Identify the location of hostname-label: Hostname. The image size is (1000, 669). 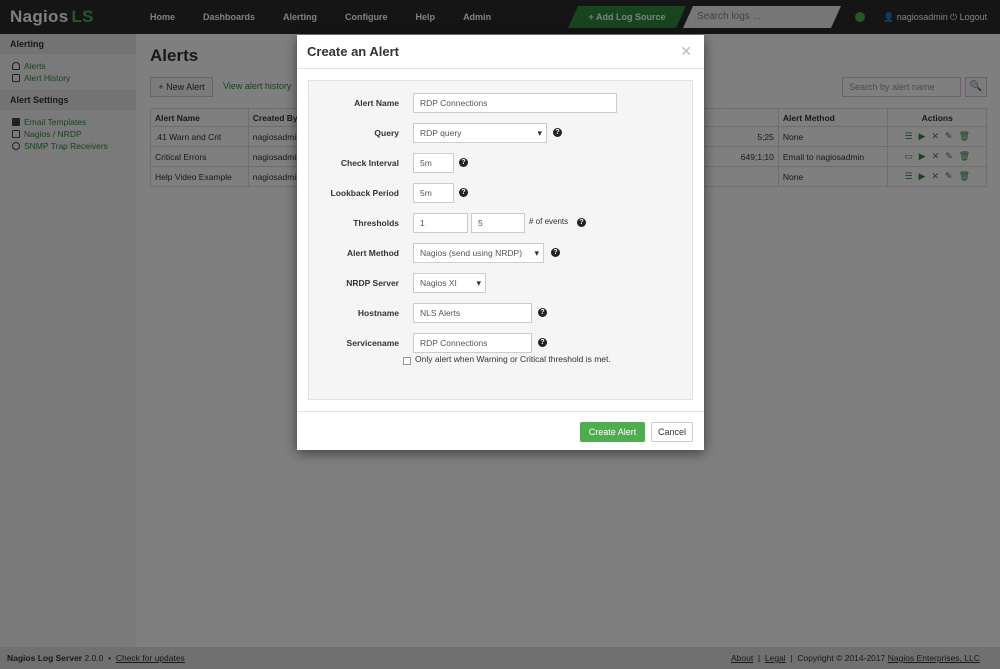
(378, 313).